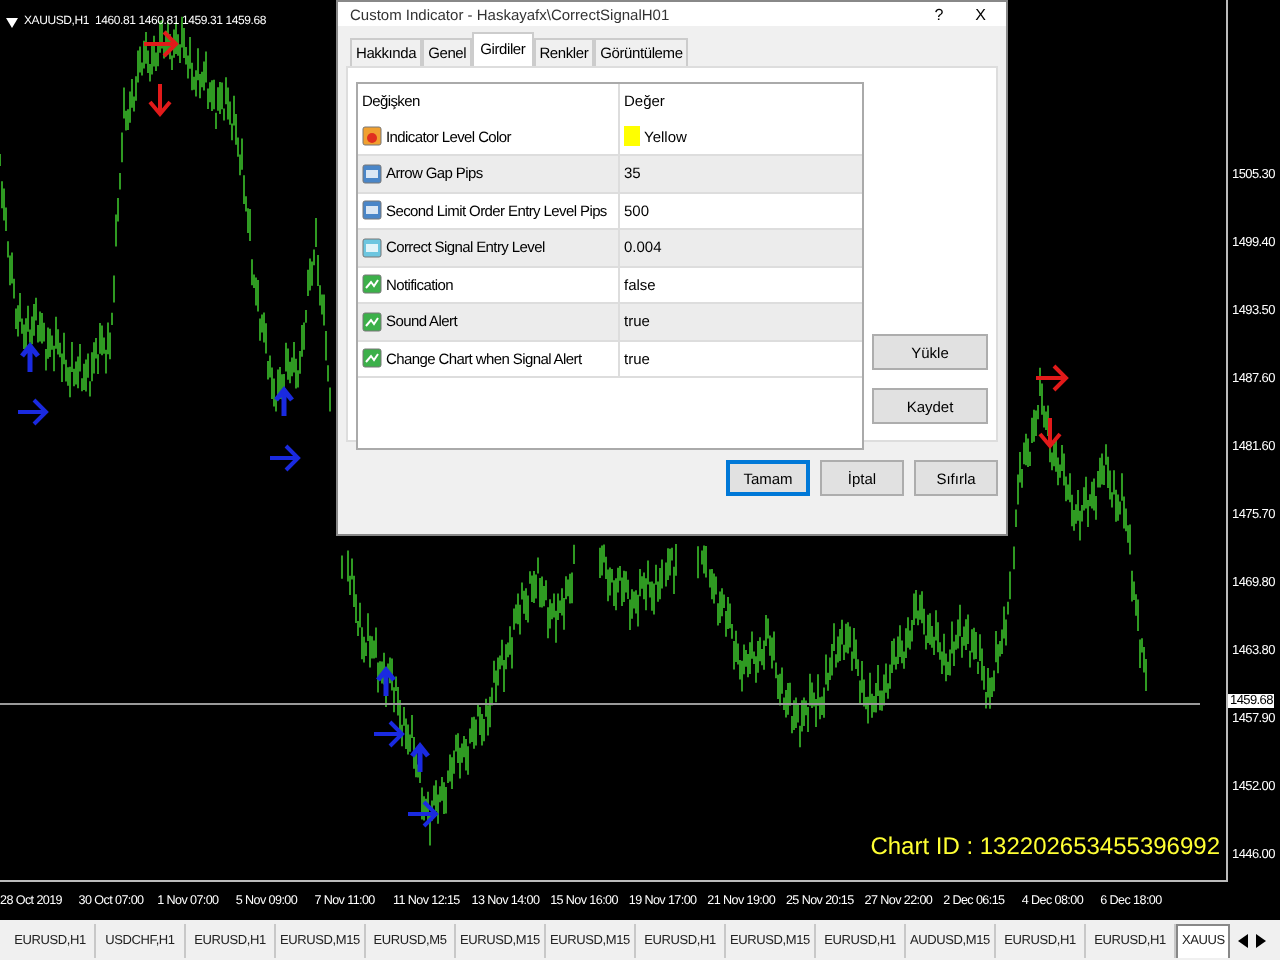 The height and width of the screenshot is (960, 1280). Describe the element at coordinates (1261, 940) in the screenshot. I see `scroll-right-icon` at that location.